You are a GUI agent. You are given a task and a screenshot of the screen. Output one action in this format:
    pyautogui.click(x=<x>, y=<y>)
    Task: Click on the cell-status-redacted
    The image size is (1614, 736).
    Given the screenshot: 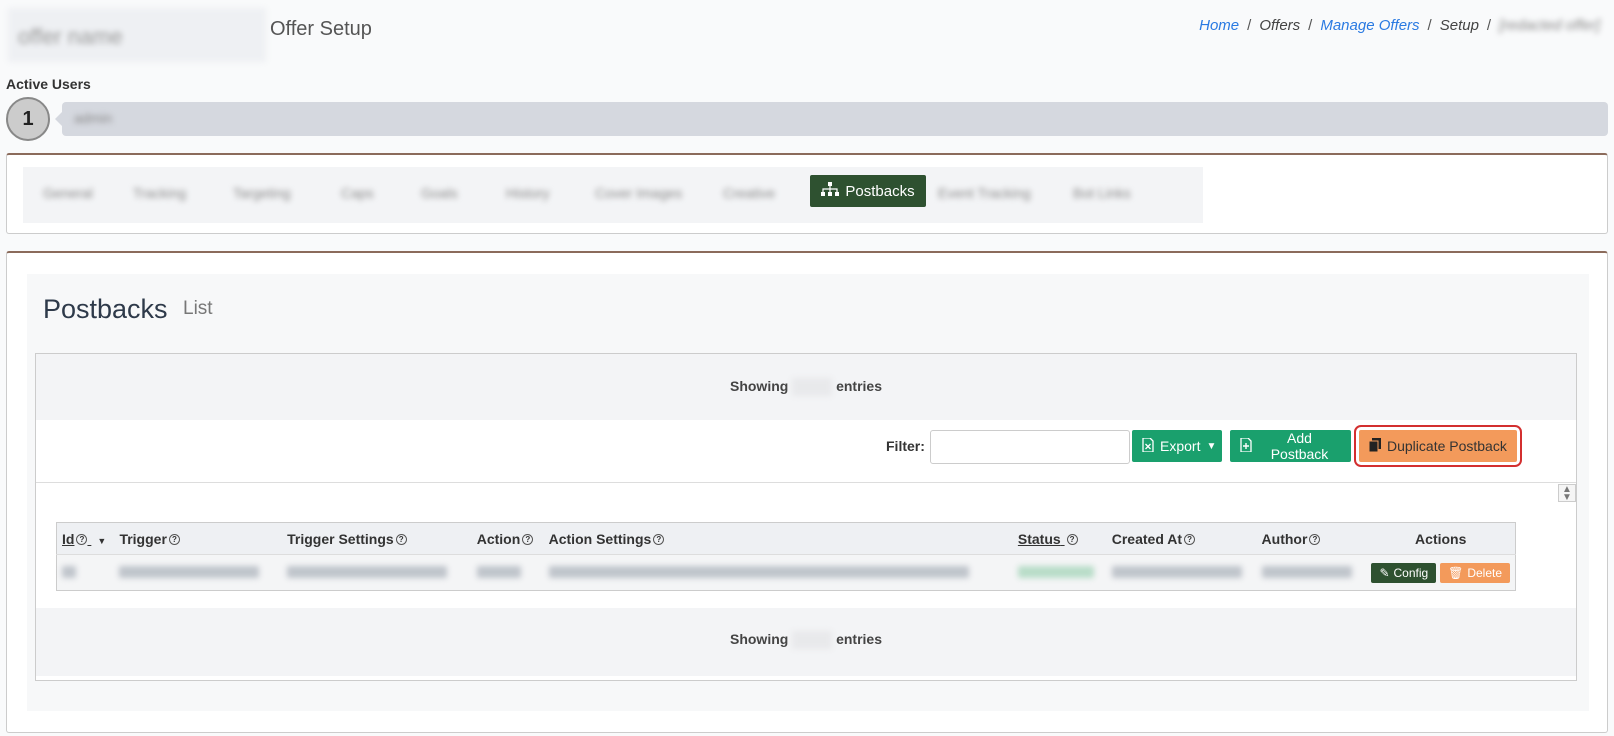 What is the action you would take?
    pyautogui.click(x=1059, y=572)
    